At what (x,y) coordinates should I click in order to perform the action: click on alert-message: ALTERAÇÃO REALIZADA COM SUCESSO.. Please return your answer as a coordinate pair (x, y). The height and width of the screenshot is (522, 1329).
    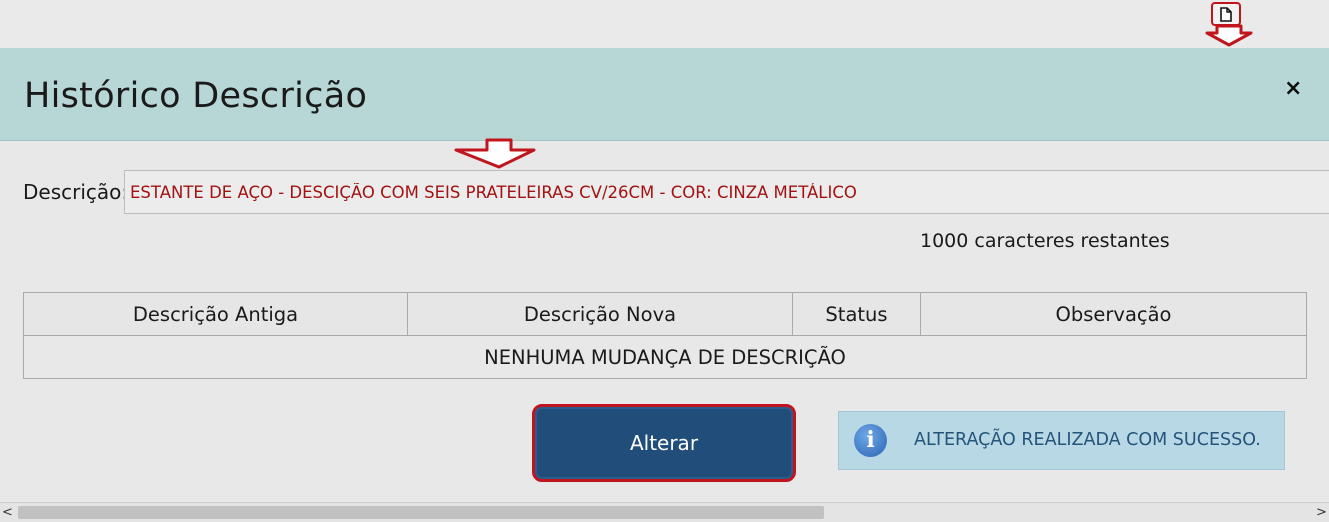
    Looking at the image, I should click on (1087, 440).